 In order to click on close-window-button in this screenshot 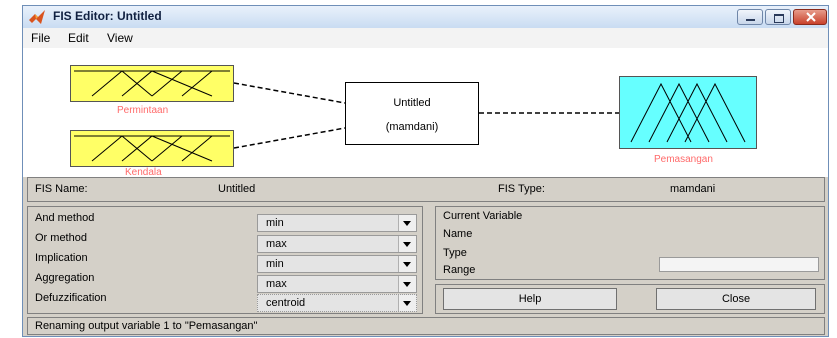, I will do `click(810, 17)`.